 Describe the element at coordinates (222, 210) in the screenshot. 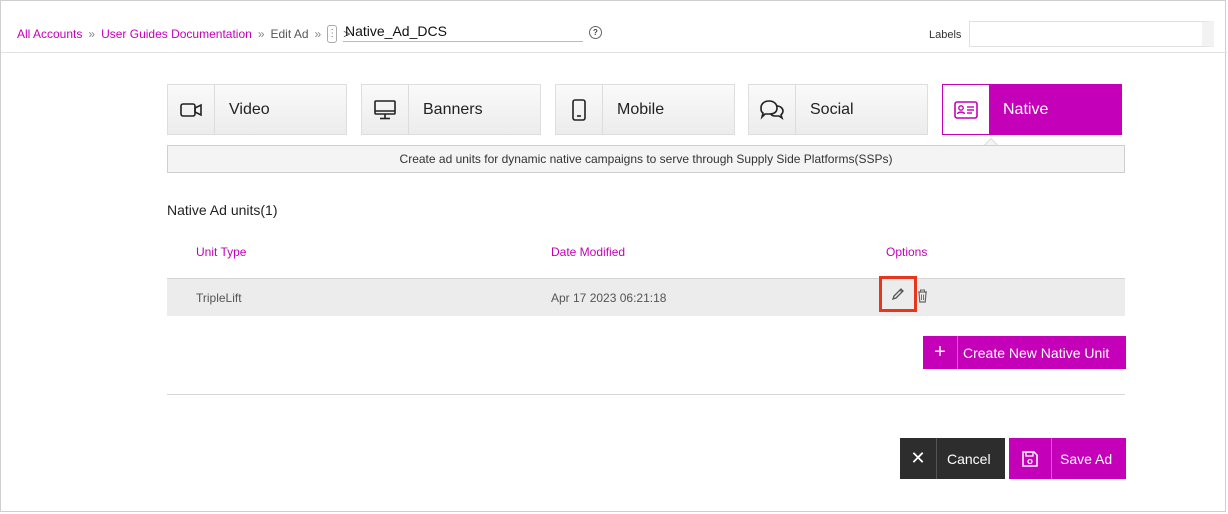

I see `section-title: Native Ad units(1)` at that location.